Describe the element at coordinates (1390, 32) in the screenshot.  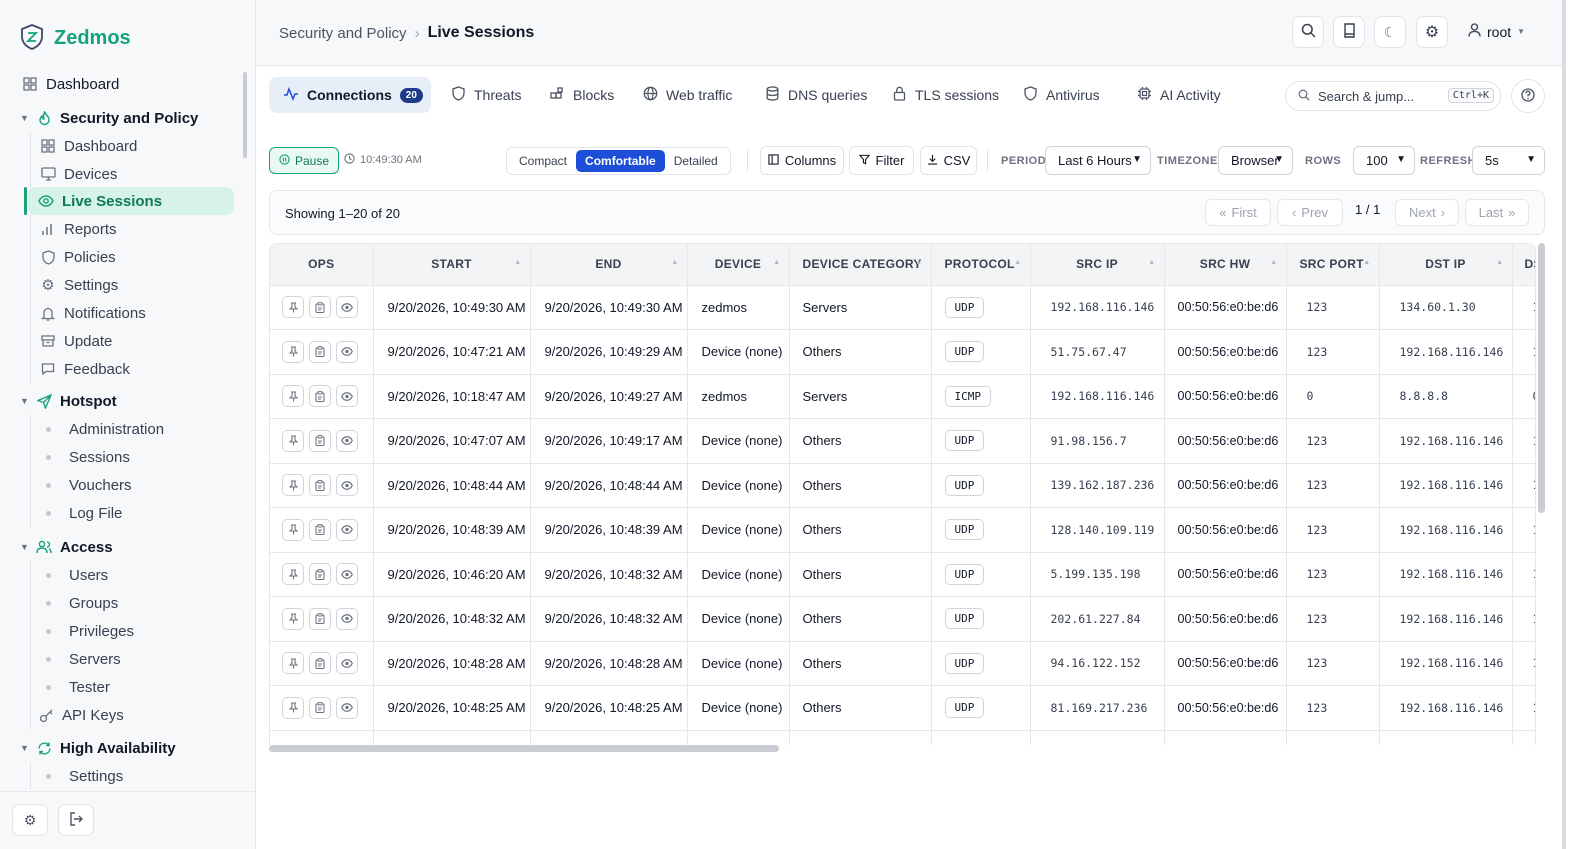
I see `theme-toggle-button: ☾` at that location.